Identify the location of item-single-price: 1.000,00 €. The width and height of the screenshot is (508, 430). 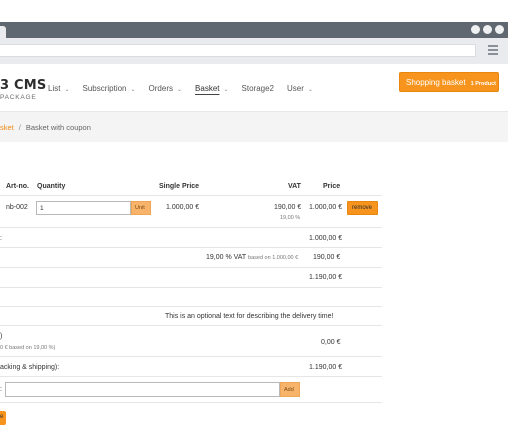
(183, 207).